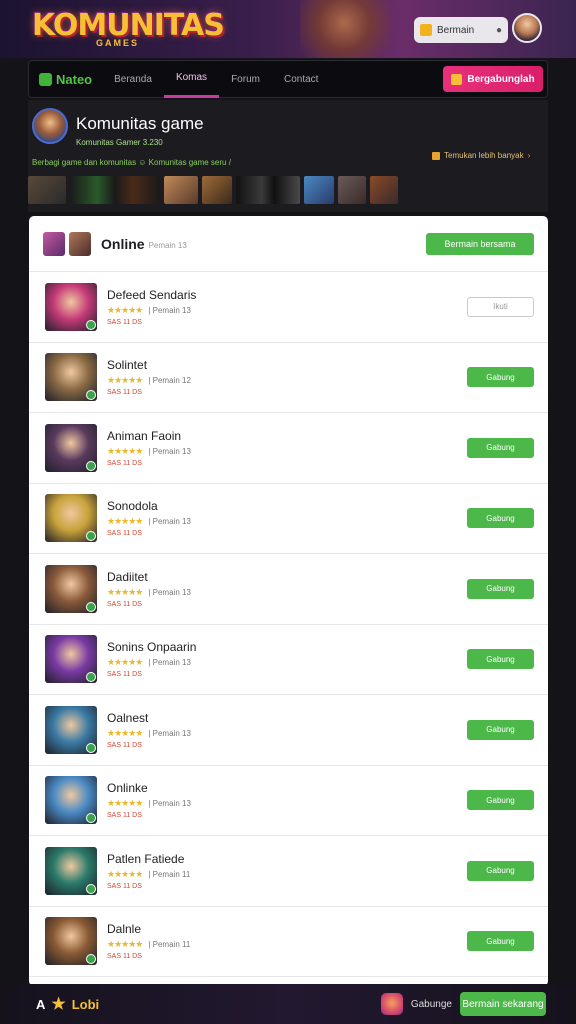 The image size is (576, 1024). I want to click on bottom-label: Gabunge, so click(431, 1004).